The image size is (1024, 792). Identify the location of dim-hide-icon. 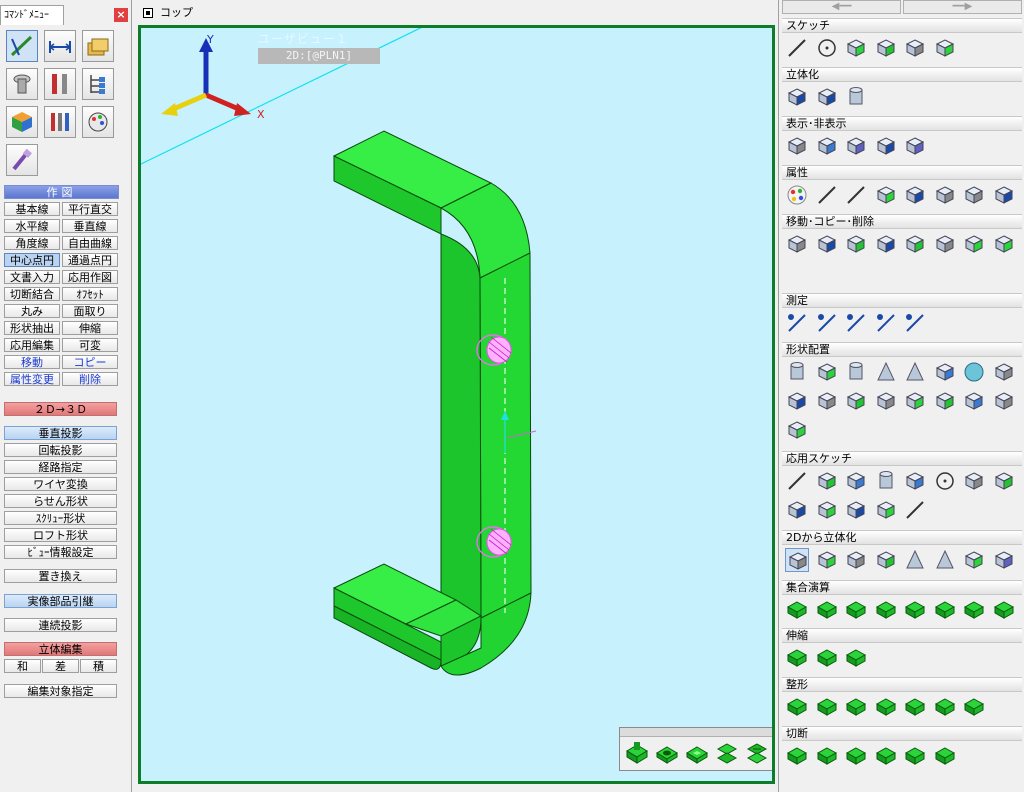
(915, 146).